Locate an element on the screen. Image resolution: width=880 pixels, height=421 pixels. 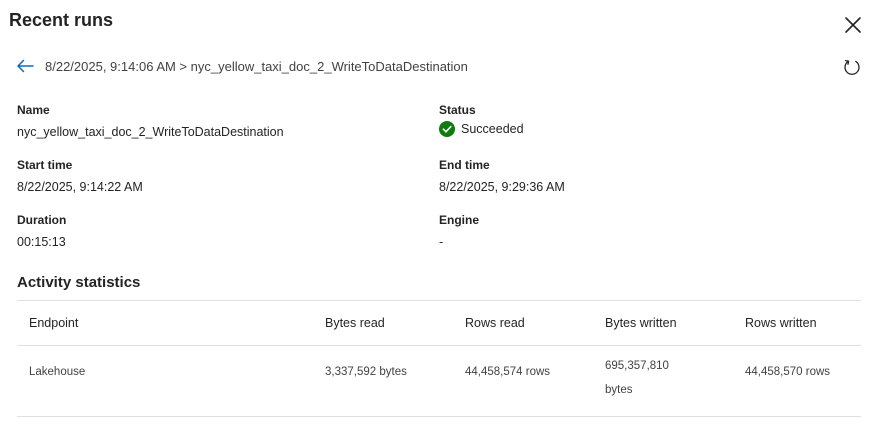
duration-value: 00:15:13 is located at coordinates (41, 242).